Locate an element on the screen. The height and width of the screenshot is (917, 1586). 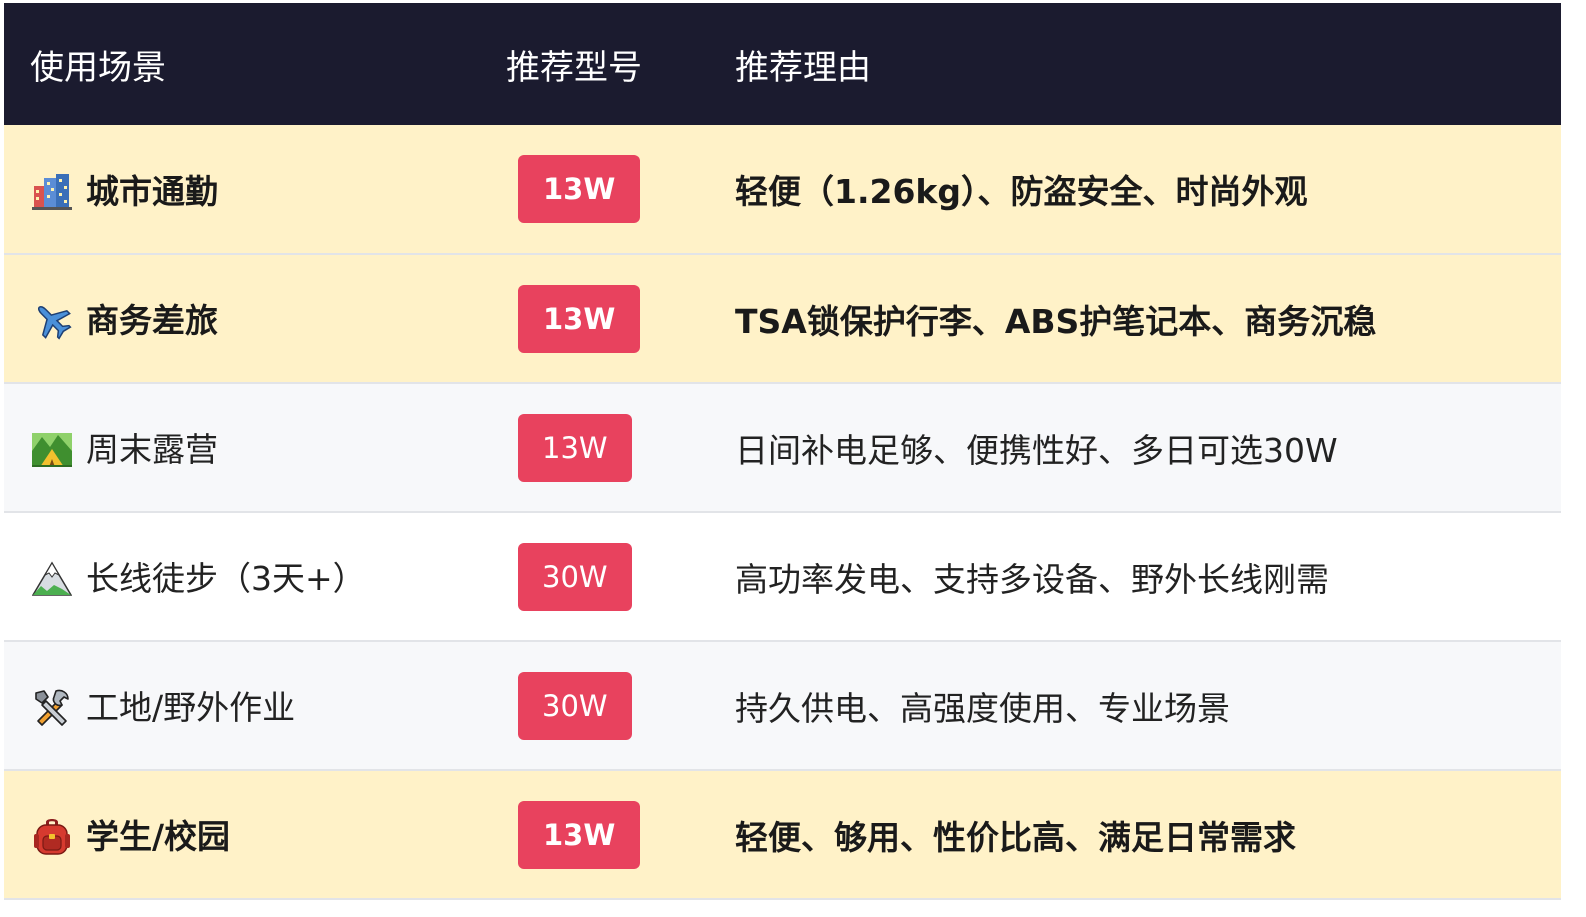
header-reason: 推荐理由 is located at coordinates (803, 67).